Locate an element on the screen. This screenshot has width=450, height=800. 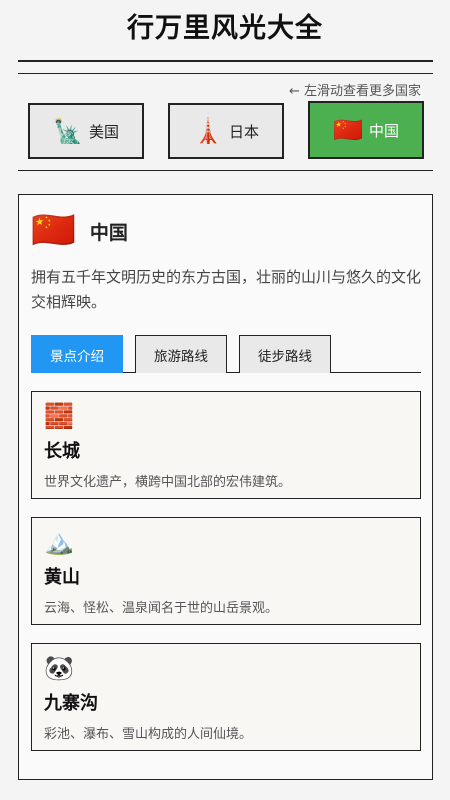
tab-hiking-routes: 徒步路线 is located at coordinates (285, 354).